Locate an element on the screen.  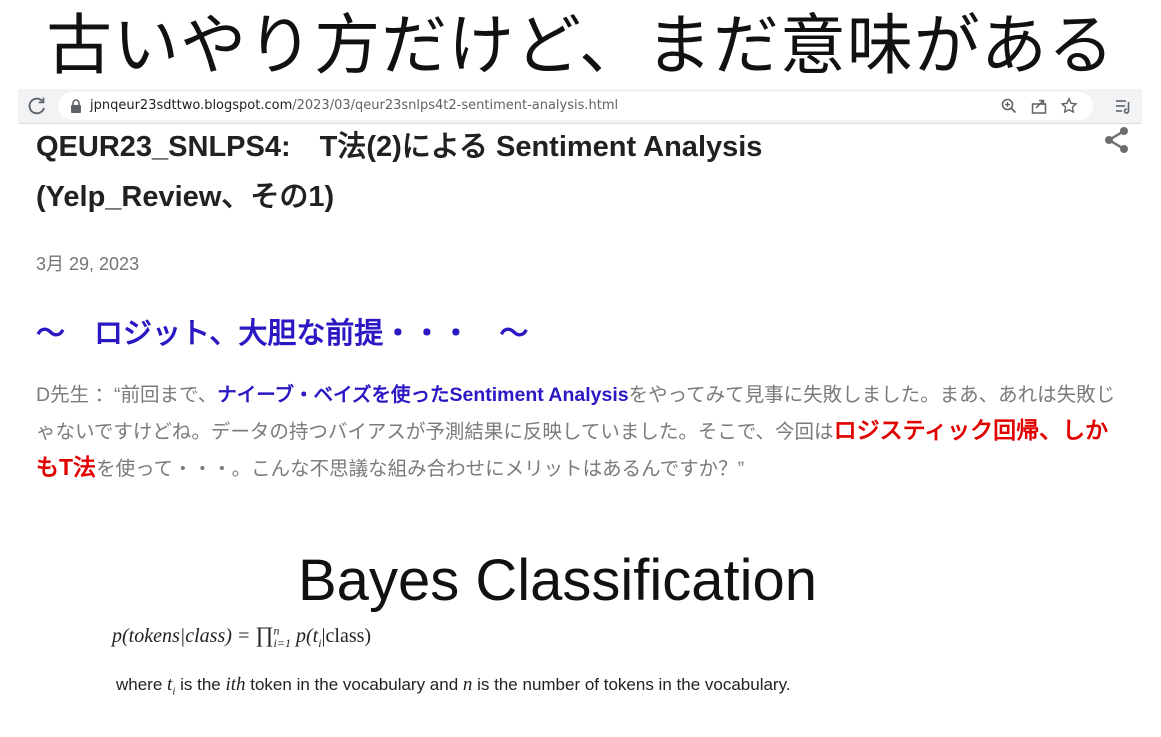
para-segment: を使って・・・。こんな不思議な組み合わせにメリットはあるんですか？” is located at coordinates (420, 469).